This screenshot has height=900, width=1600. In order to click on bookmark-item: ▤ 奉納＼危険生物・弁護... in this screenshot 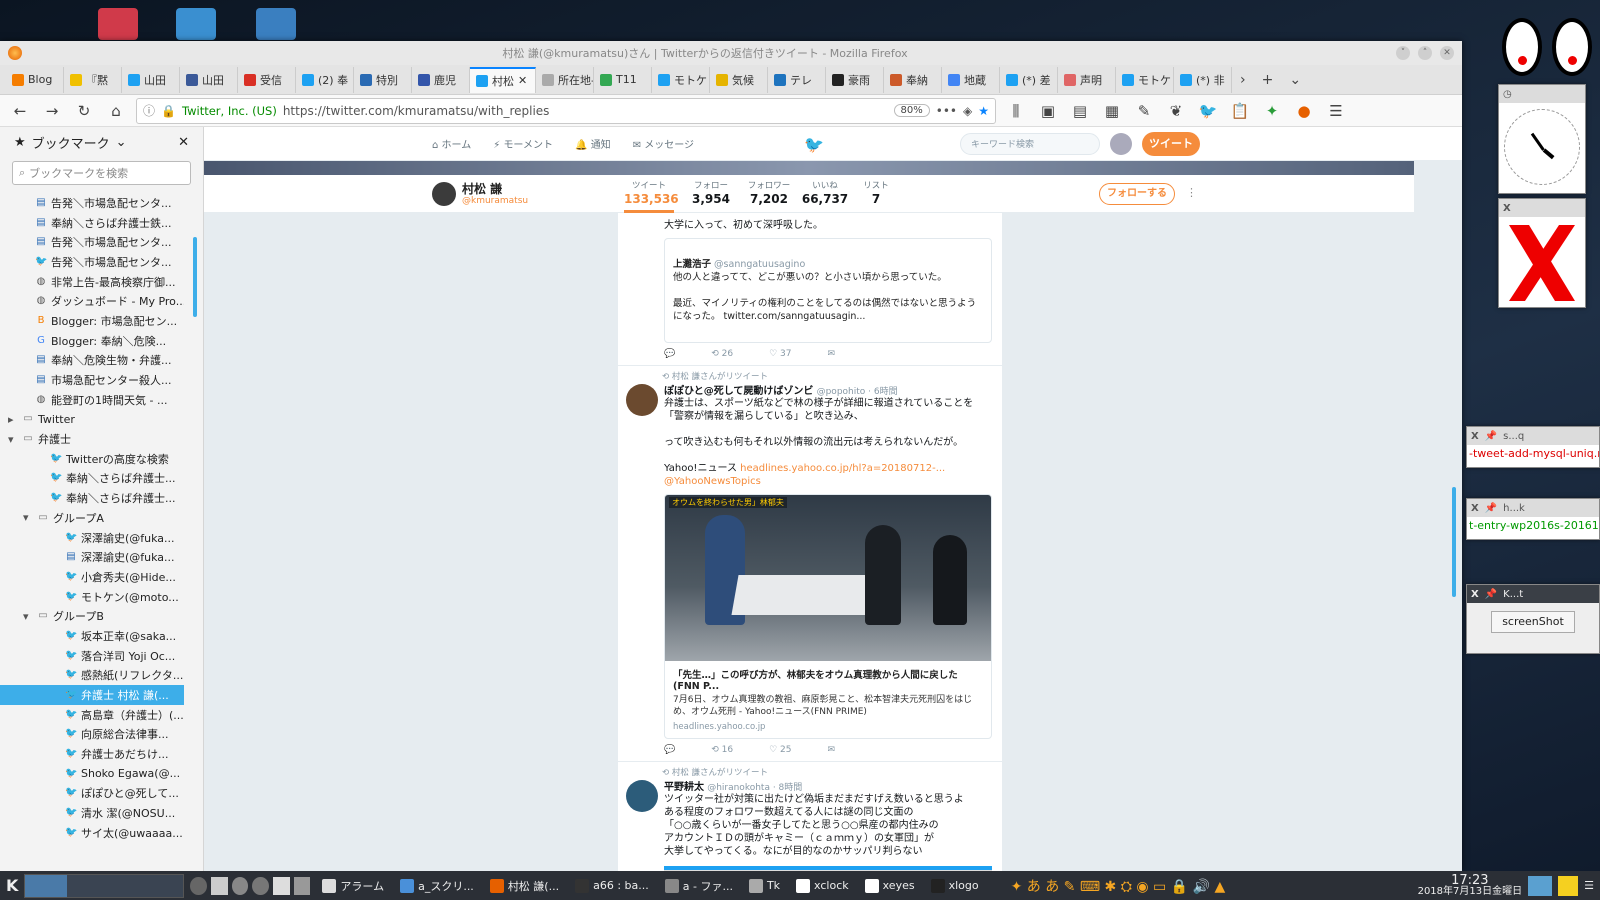, I will do `click(92, 361)`.